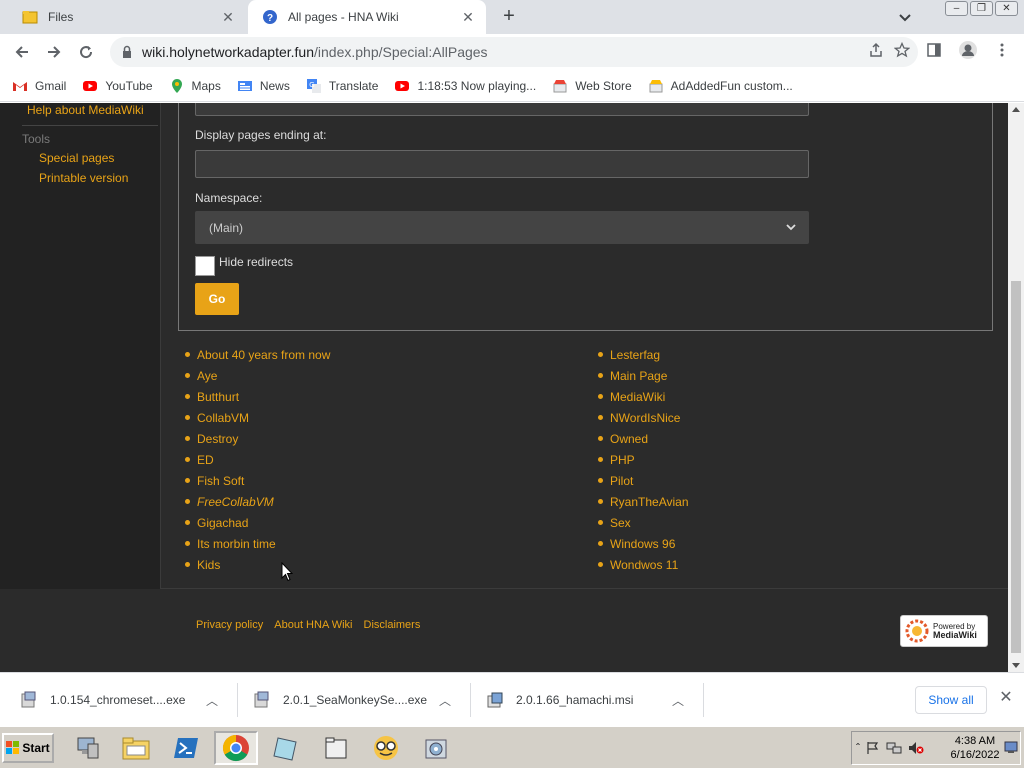  I want to click on taskbar-app-powershell, so click(186, 748).